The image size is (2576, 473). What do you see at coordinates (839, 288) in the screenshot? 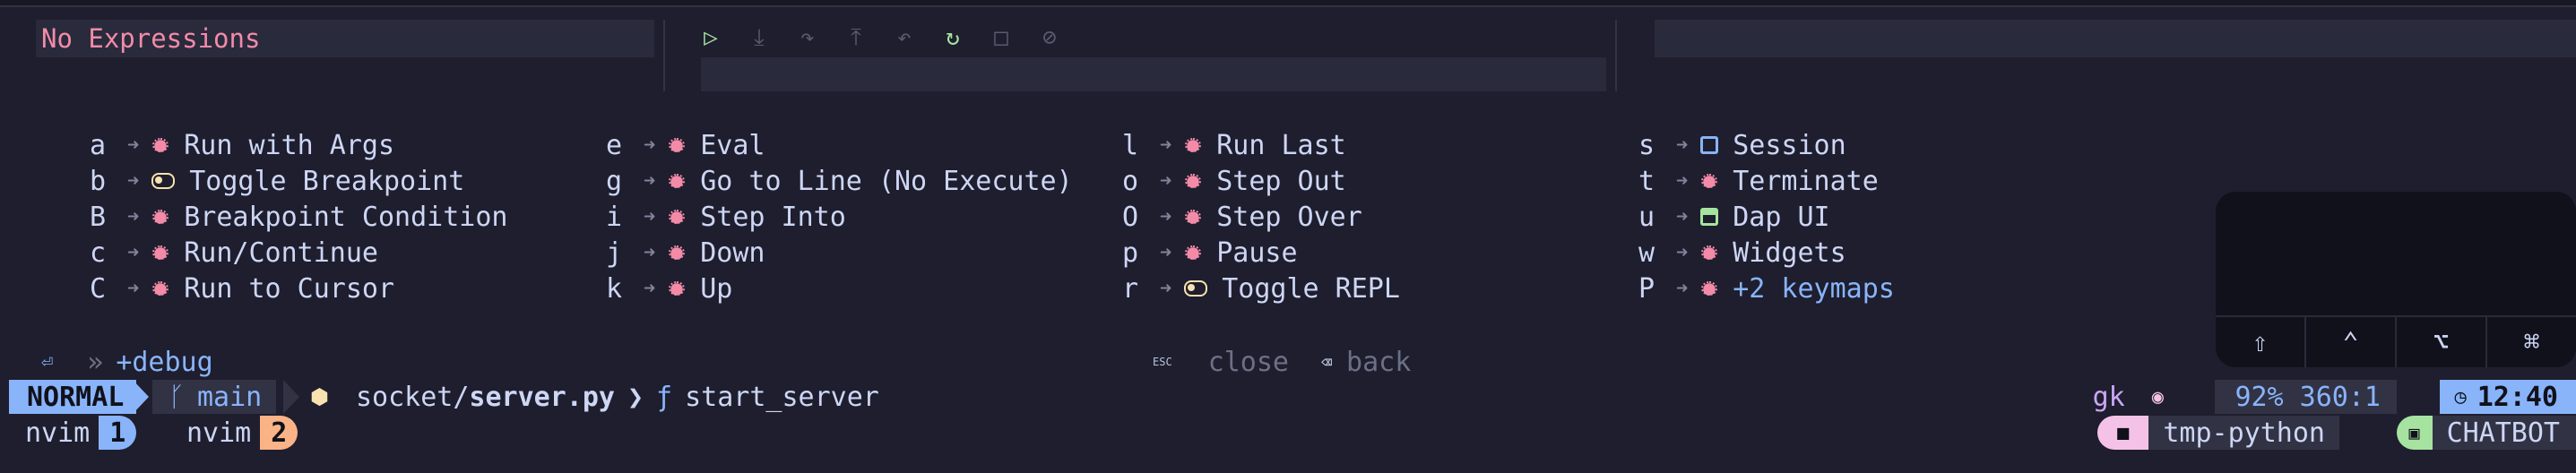
I see `whichkey-item: k ➜ Up` at bounding box center [839, 288].